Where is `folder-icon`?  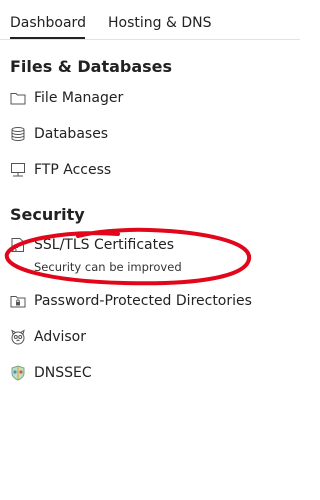
folder-icon is located at coordinates (18, 98).